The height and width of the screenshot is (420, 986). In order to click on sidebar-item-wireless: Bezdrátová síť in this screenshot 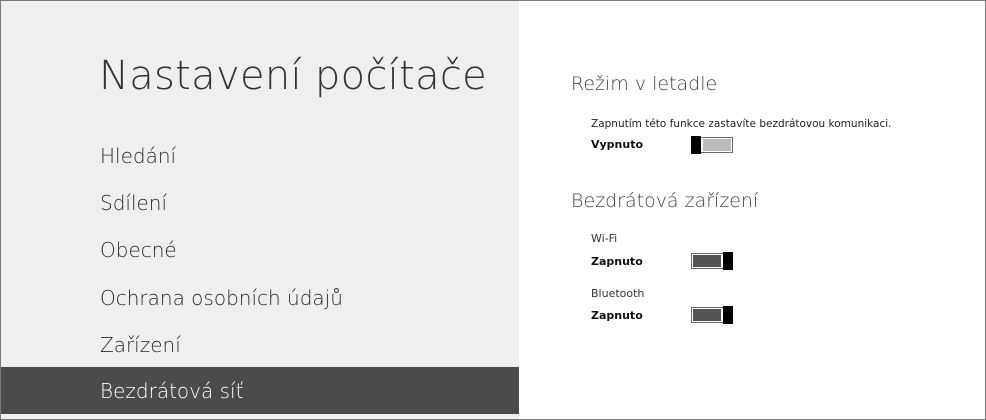, I will do `click(260, 390)`.